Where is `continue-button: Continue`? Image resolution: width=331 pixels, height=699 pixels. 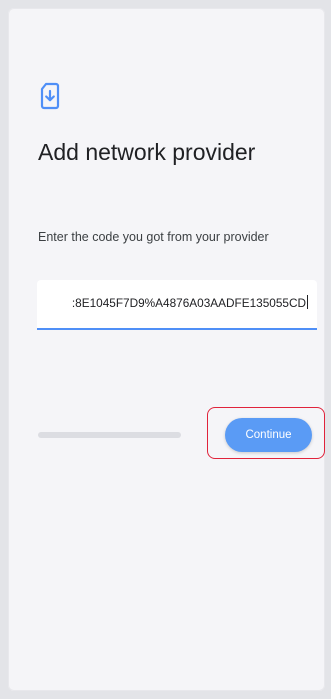
continue-button: Continue is located at coordinates (268, 435).